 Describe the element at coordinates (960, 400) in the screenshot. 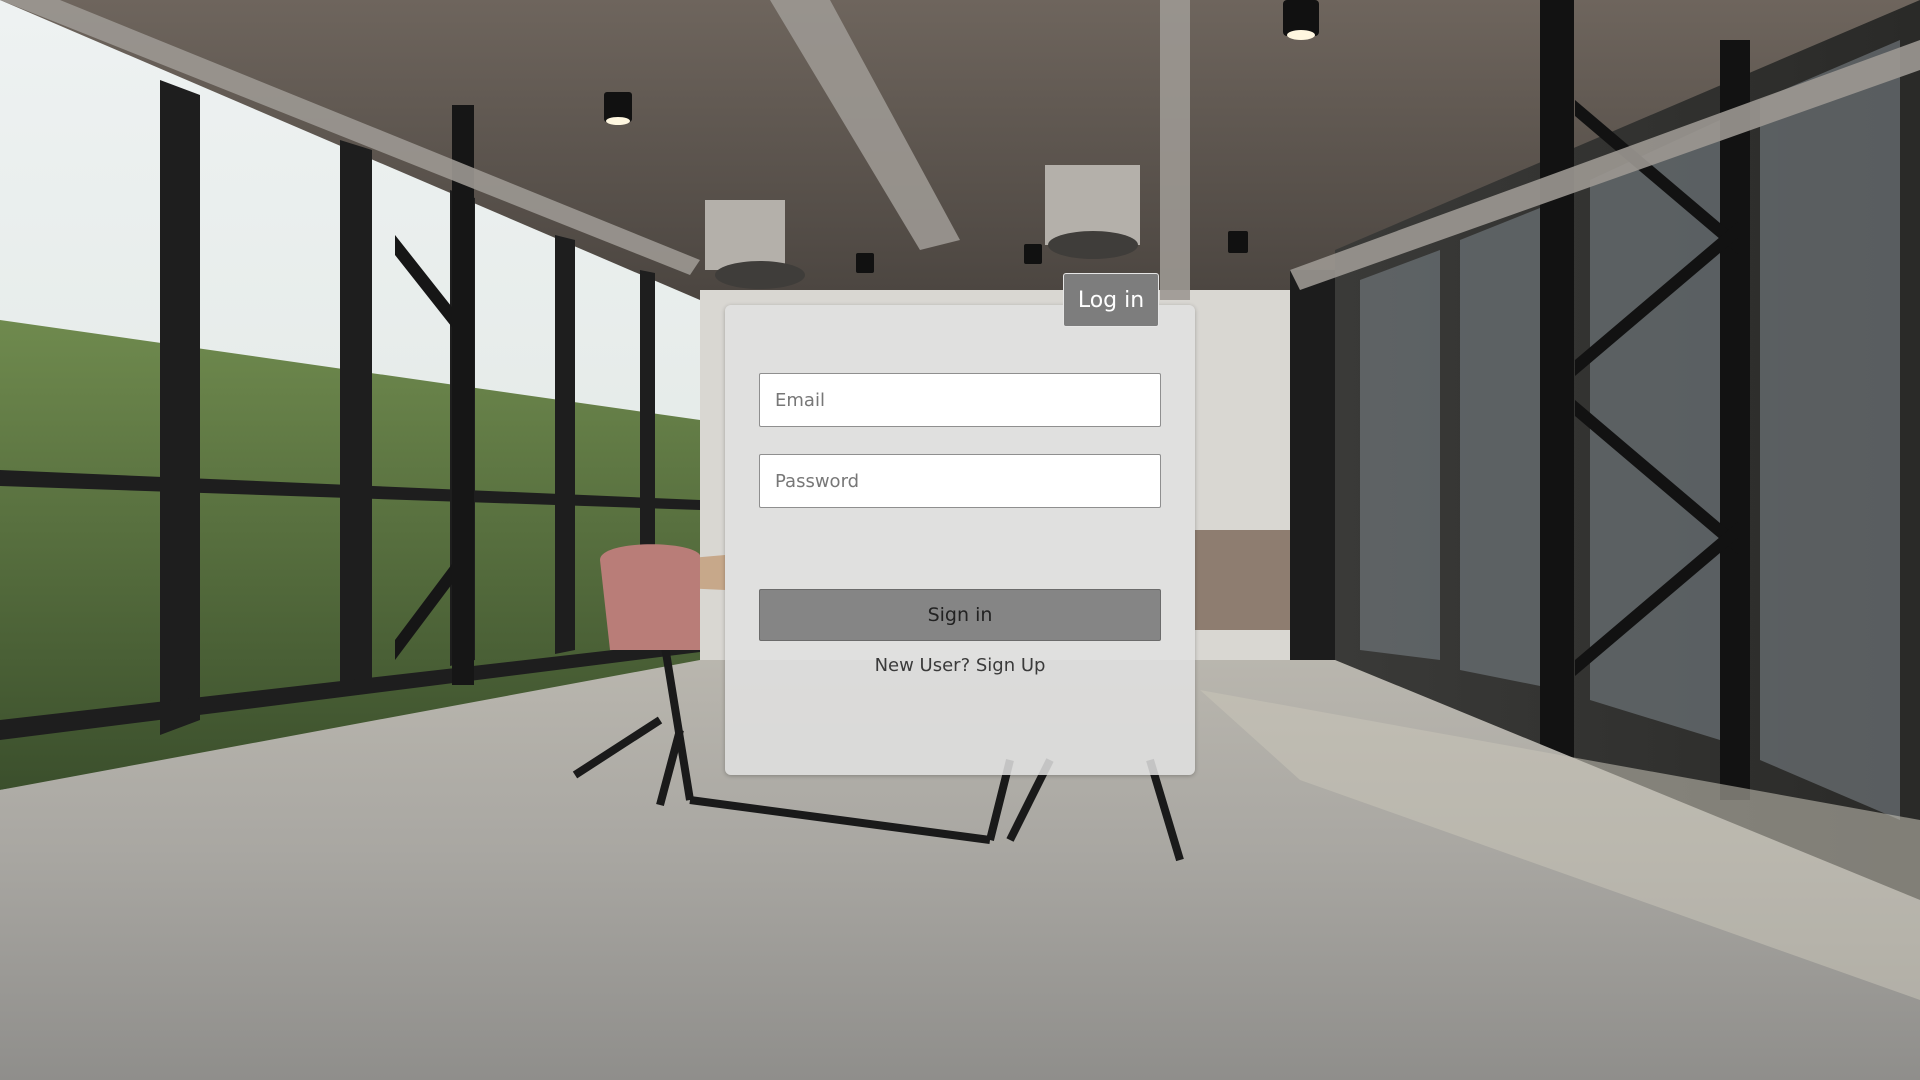

I see `email-field` at that location.